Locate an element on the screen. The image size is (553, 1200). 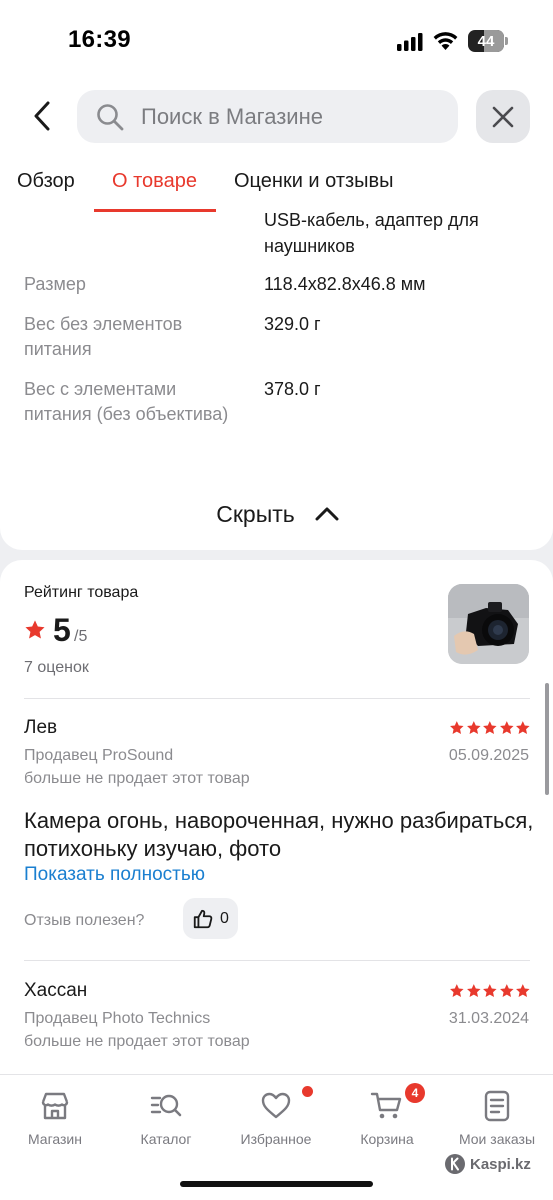
hide-specs-button: Скрыть is located at coordinates (277, 514).